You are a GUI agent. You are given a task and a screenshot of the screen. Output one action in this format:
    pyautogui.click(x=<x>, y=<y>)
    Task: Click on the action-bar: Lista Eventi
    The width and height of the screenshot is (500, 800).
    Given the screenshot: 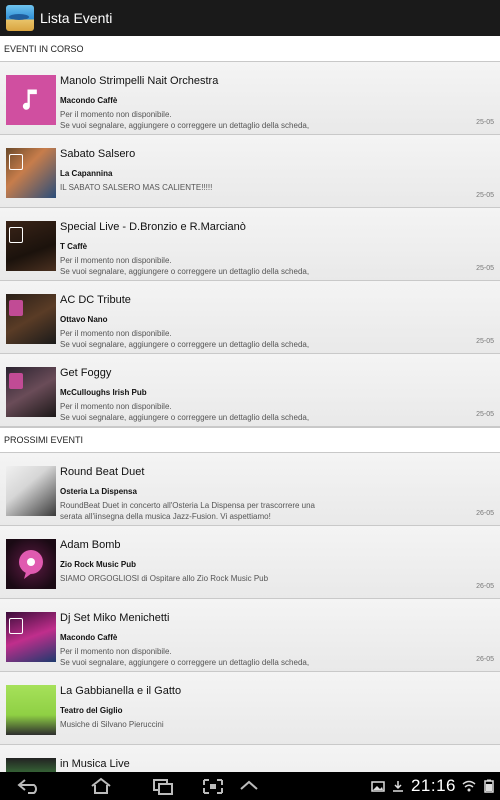 What is the action you would take?
    pyautogui.click(x=250, y=18)
    